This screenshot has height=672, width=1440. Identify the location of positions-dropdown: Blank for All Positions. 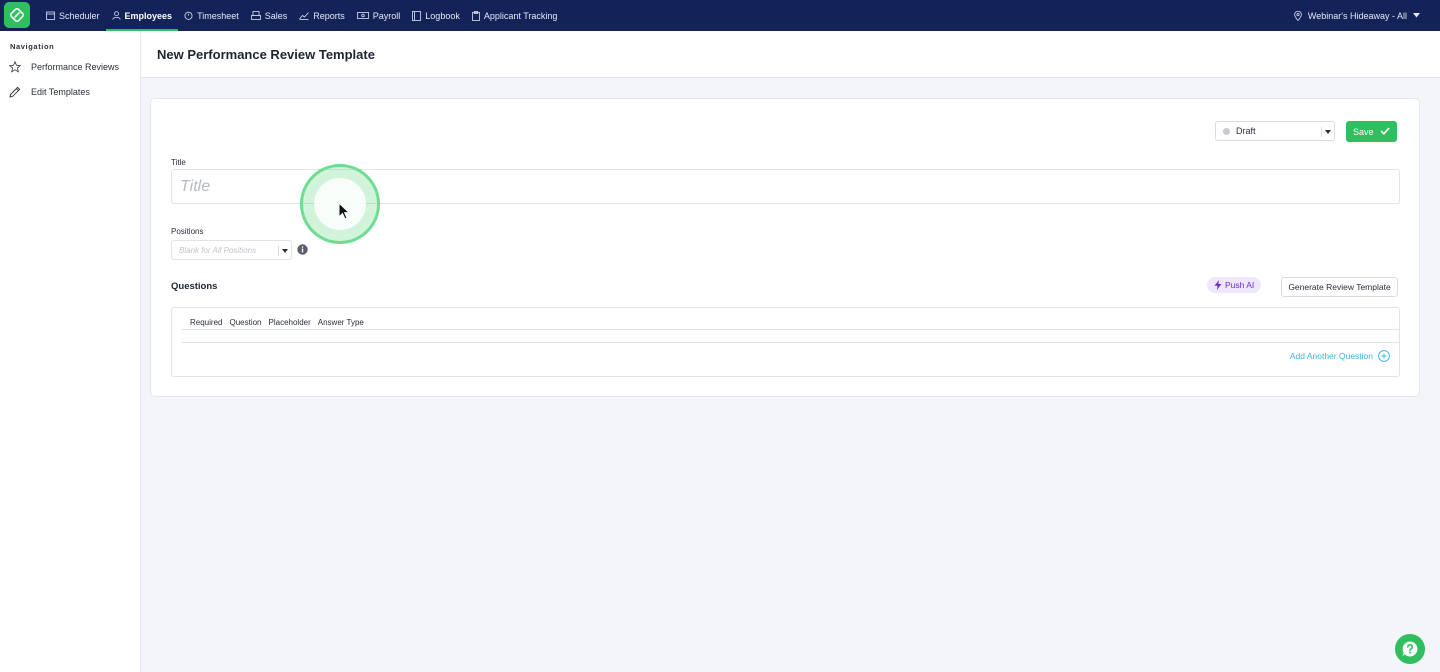
(231, 250).